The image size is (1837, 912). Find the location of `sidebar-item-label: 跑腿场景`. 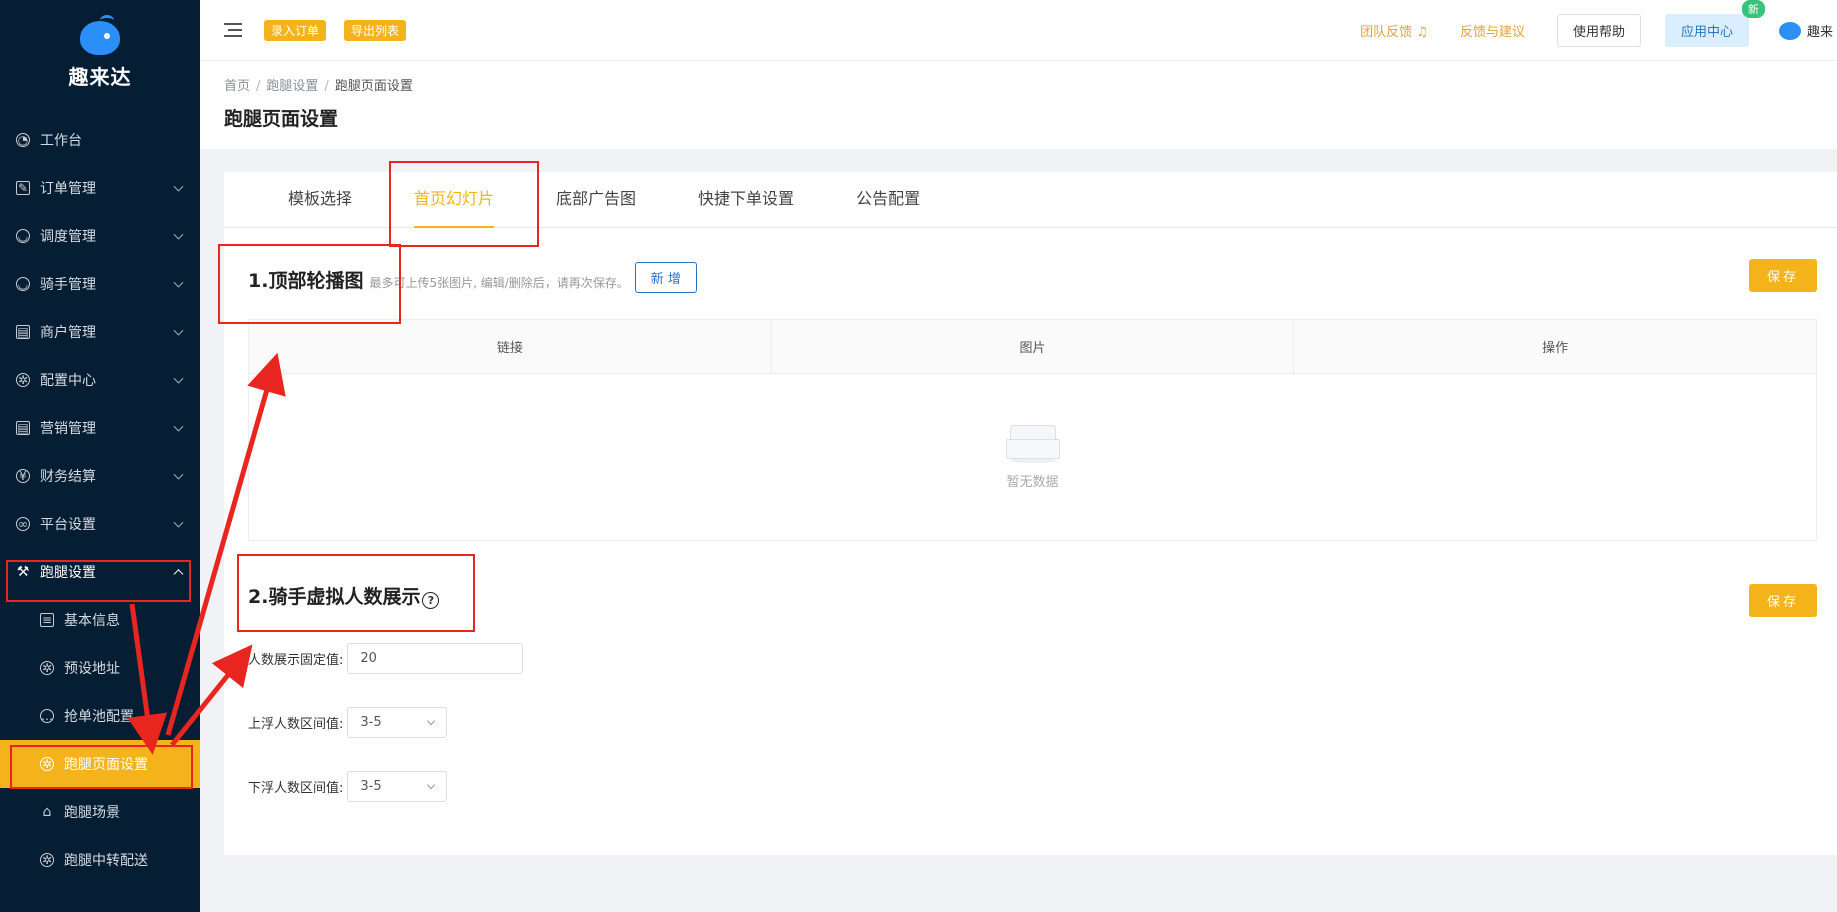

sidebar-item-label: 跑腿场景 is located at coordinates (92, 813).